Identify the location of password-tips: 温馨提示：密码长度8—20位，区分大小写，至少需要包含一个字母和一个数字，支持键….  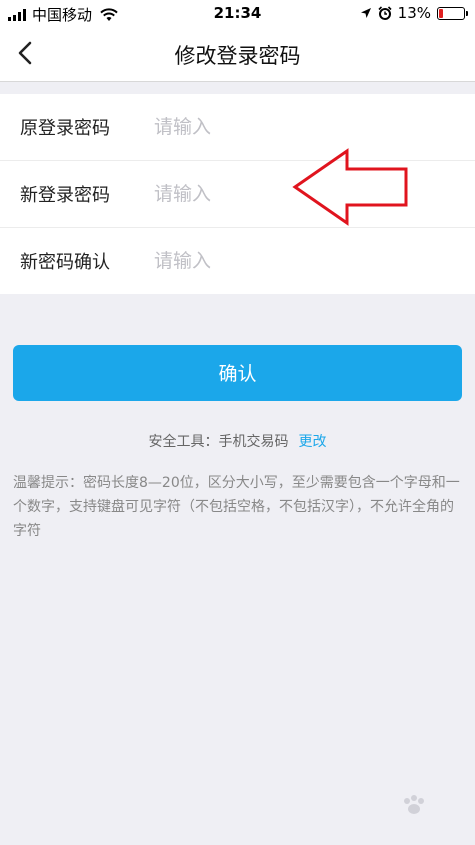
(236, 507).